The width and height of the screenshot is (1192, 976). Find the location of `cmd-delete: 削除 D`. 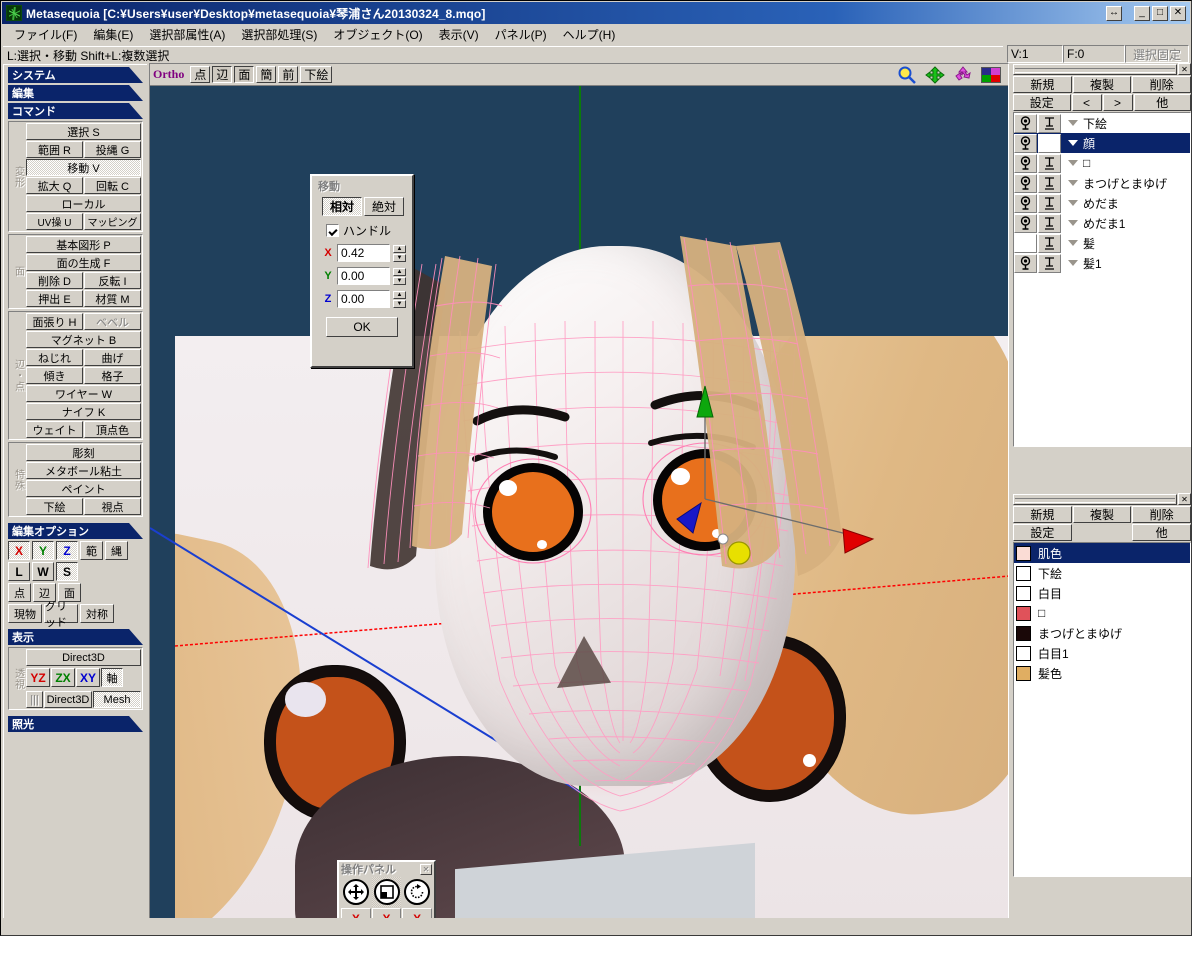

cmd-delete: 削除 D is located at coordinates (54, 280).